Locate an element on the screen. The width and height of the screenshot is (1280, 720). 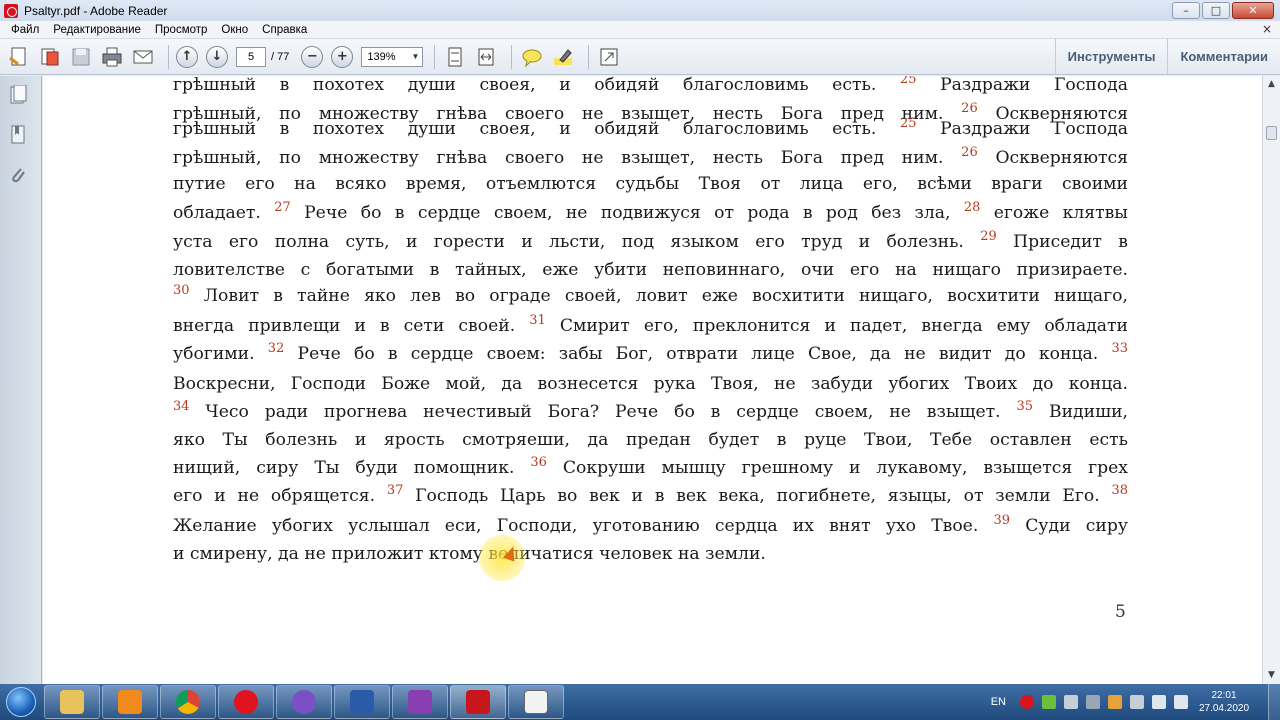
verse-number: 34 is located at coordinates (181, 407).